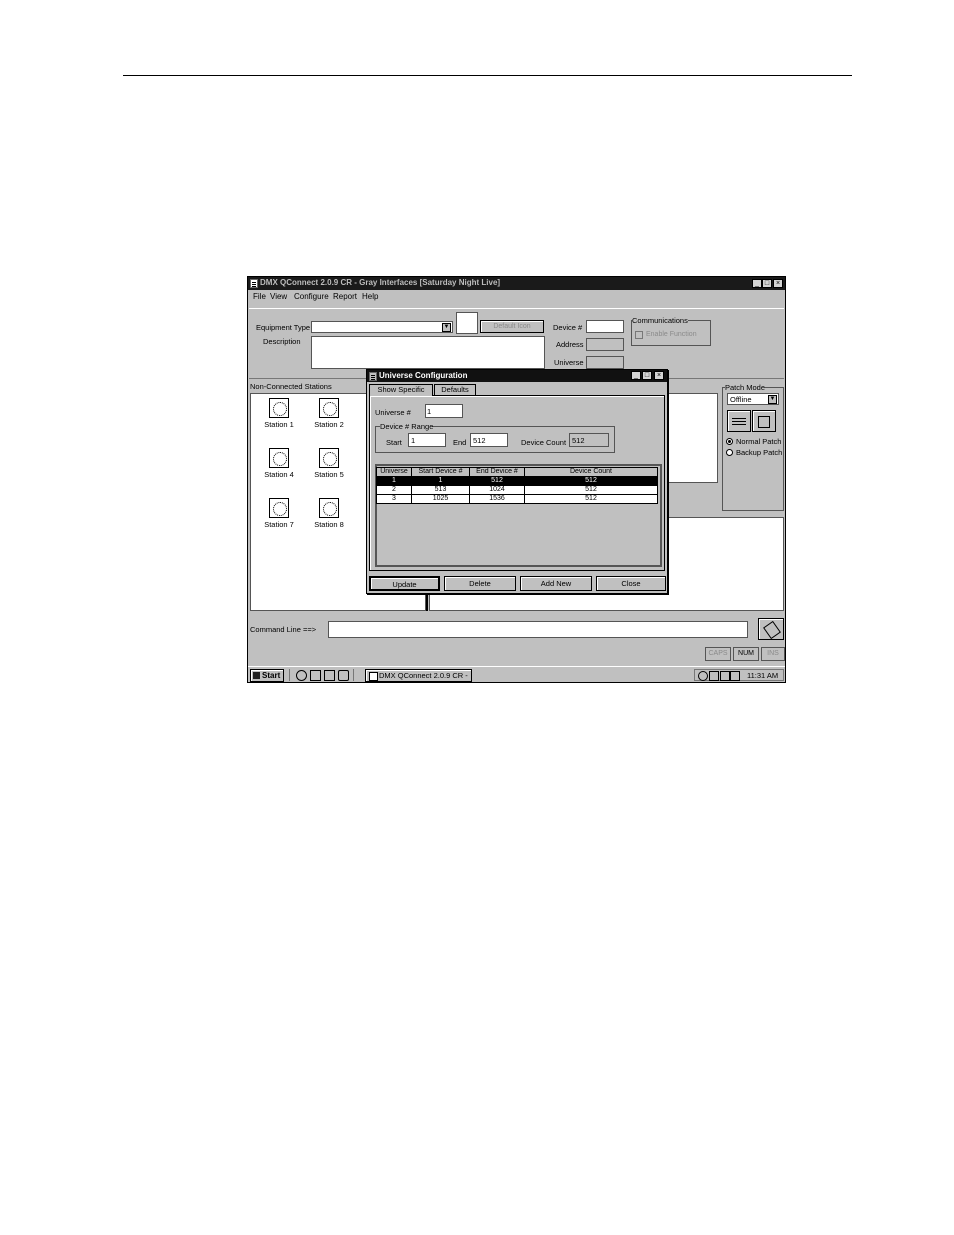 The height and width of the screenshot is (1235, 954). What do you see at coordinates (279, 413) in the screenshot?
I see `station-item: Station 1` at bounding box center [279, 413].